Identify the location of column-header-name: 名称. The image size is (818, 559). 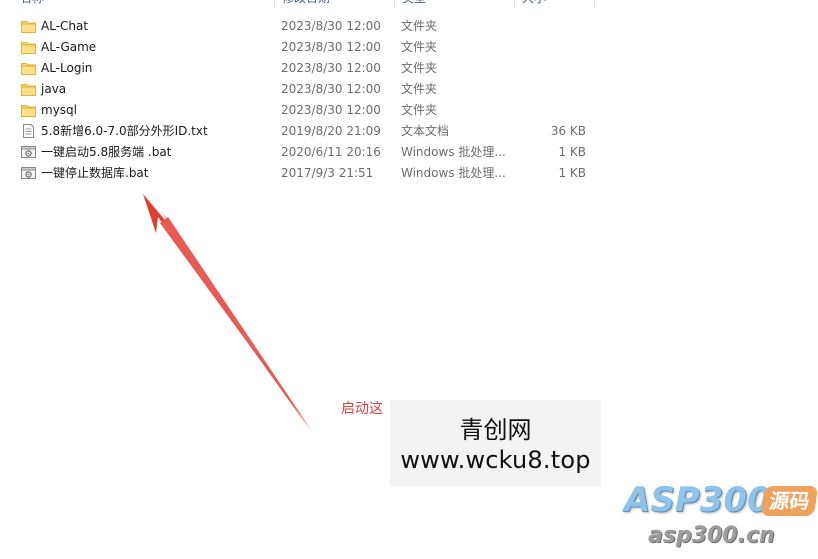
(32, 4).